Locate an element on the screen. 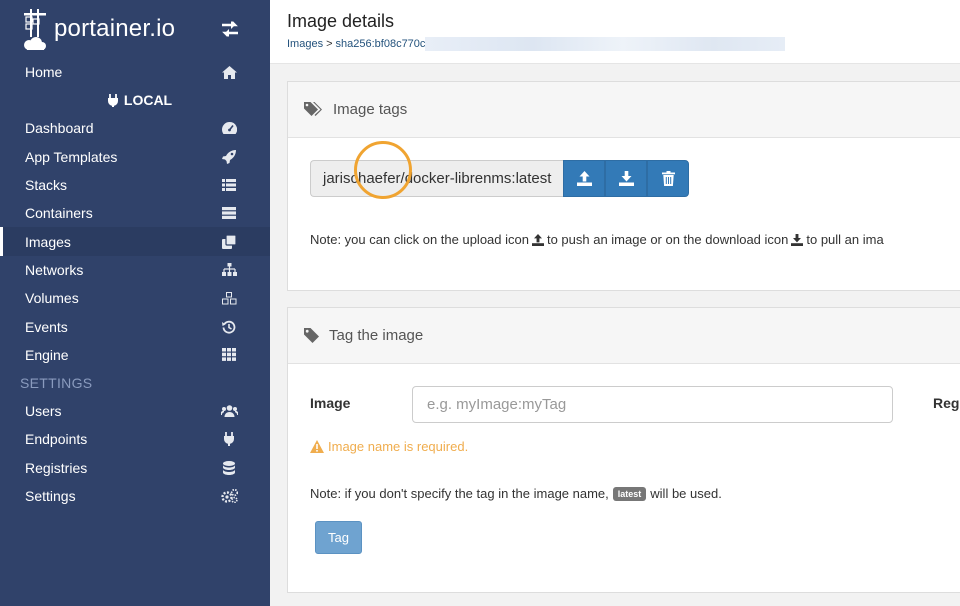 The height and width of the screenshot is (606, 960). breadcrumb-current: sha256:bf08c770c is located at coordinates (380, 44).